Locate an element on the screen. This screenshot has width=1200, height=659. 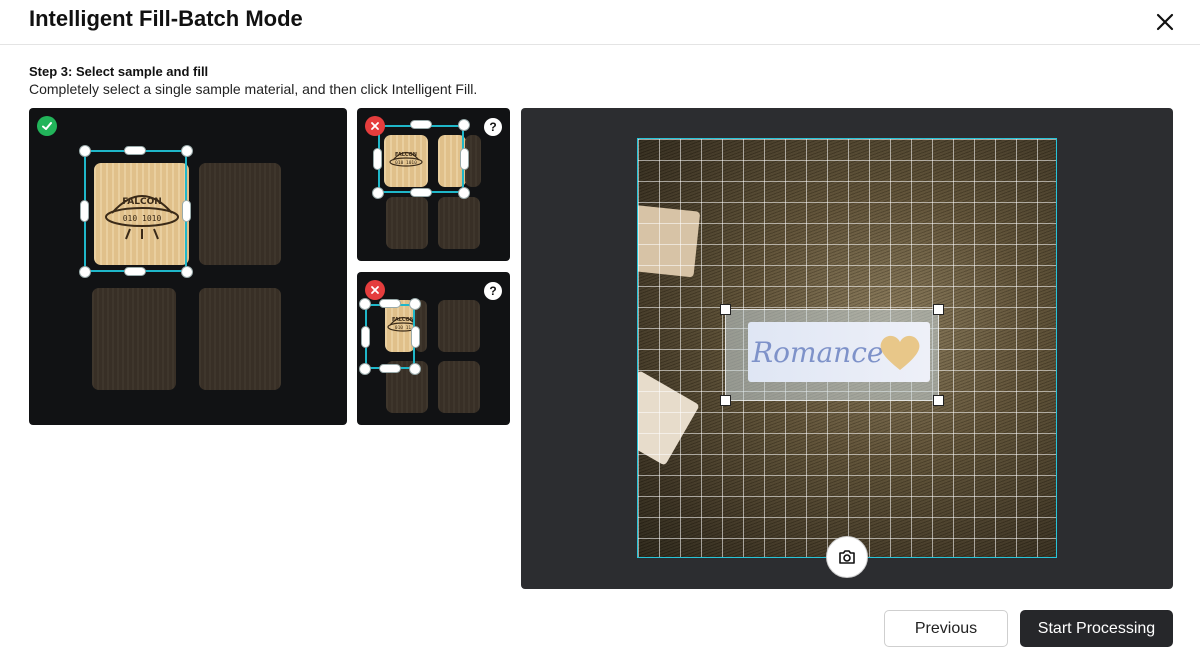
close-icon is located at coordinates (1165, 22).